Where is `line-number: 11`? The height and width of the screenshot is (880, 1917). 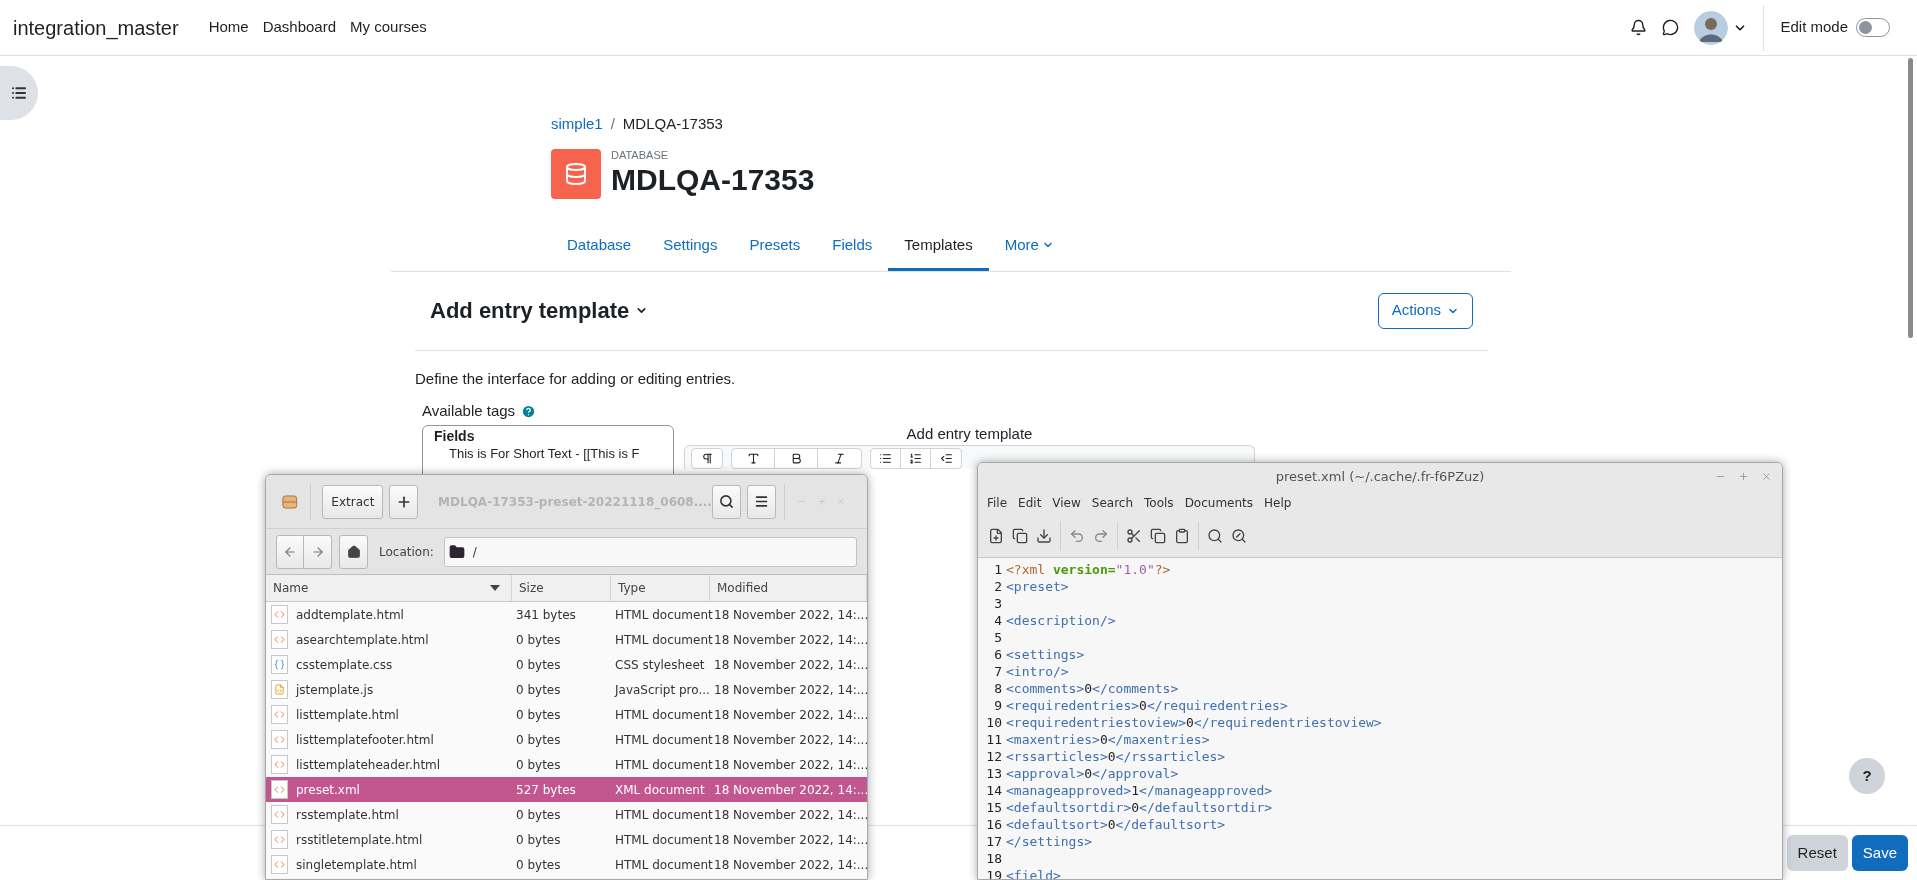
line-number: 11 is located at coordinates (993, 739).